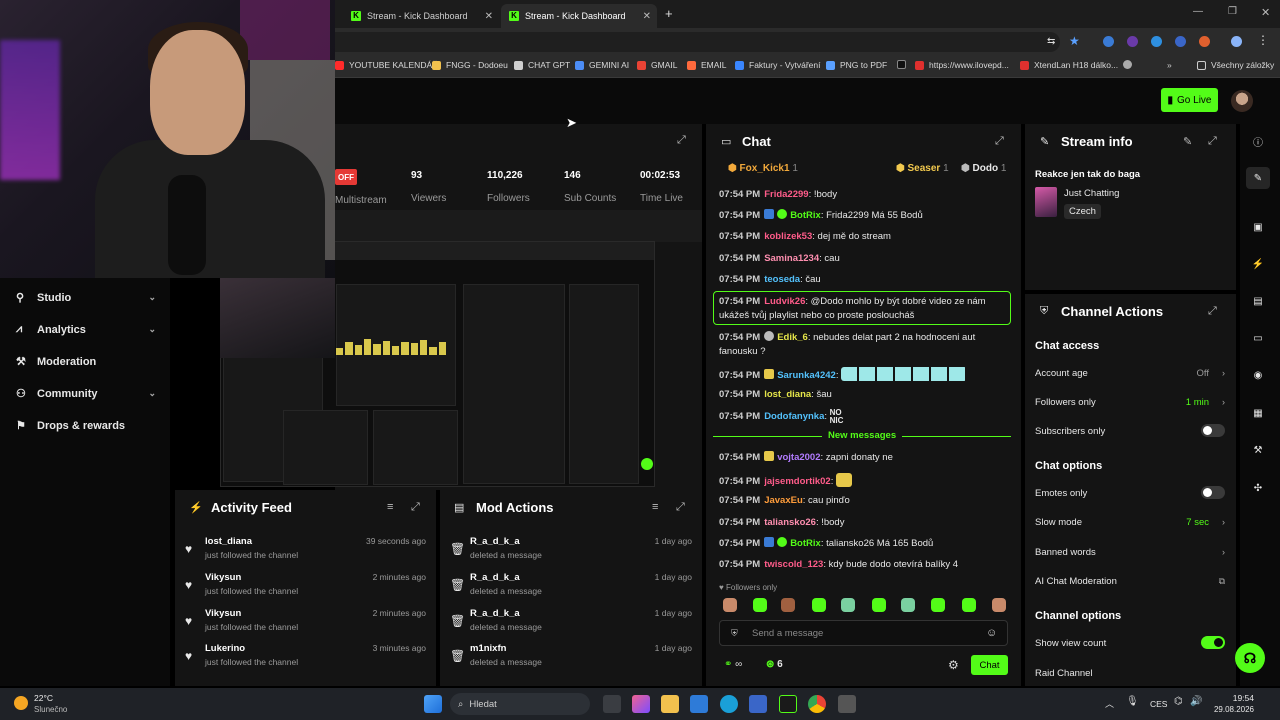  What do you see at coordinates (1258, 227) in the screenshot?
I see `stream-icon: ▣` at bounding box center [1258, 227].